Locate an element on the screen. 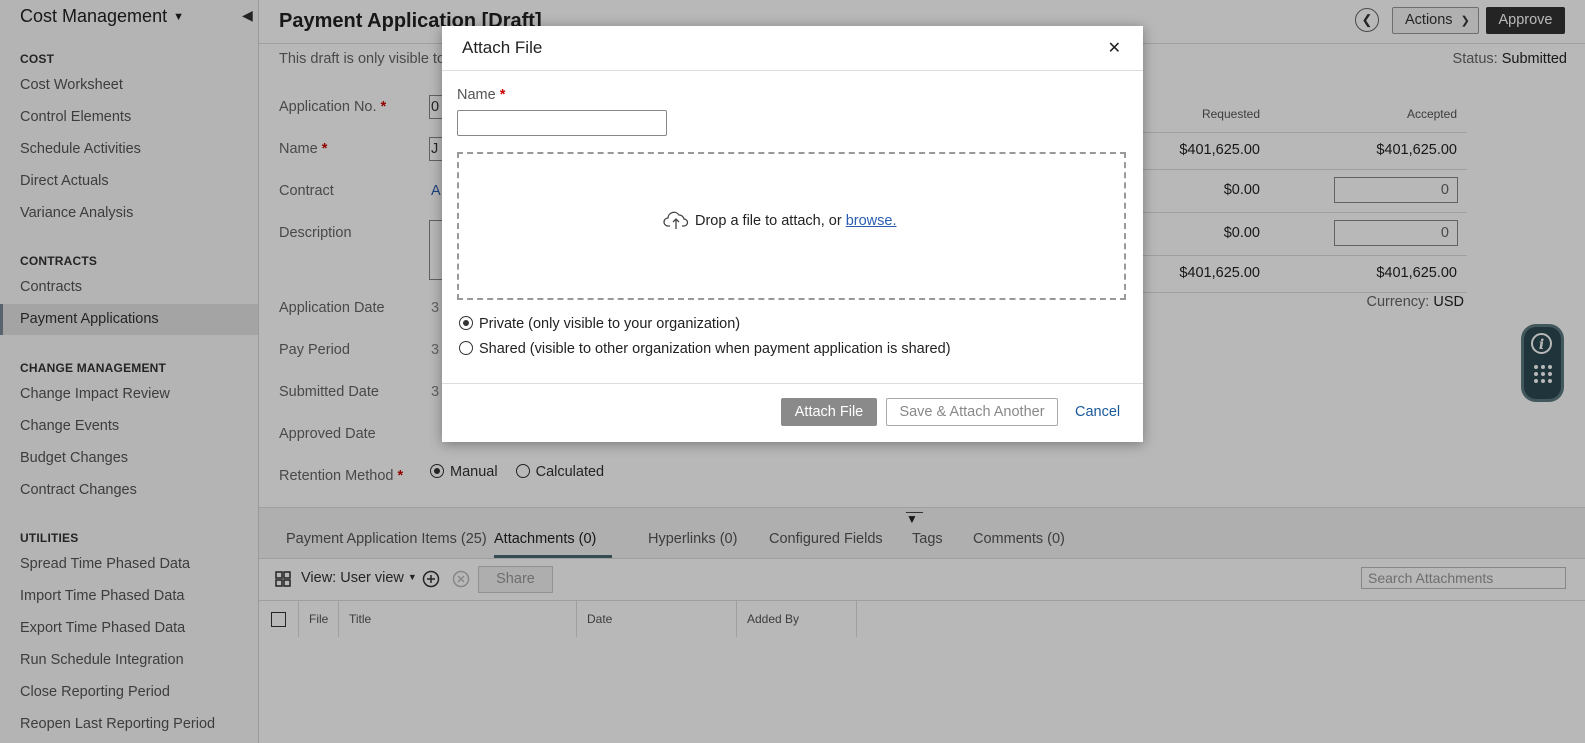  dialog-name-label: Name * is located at coordinates (481, 95).